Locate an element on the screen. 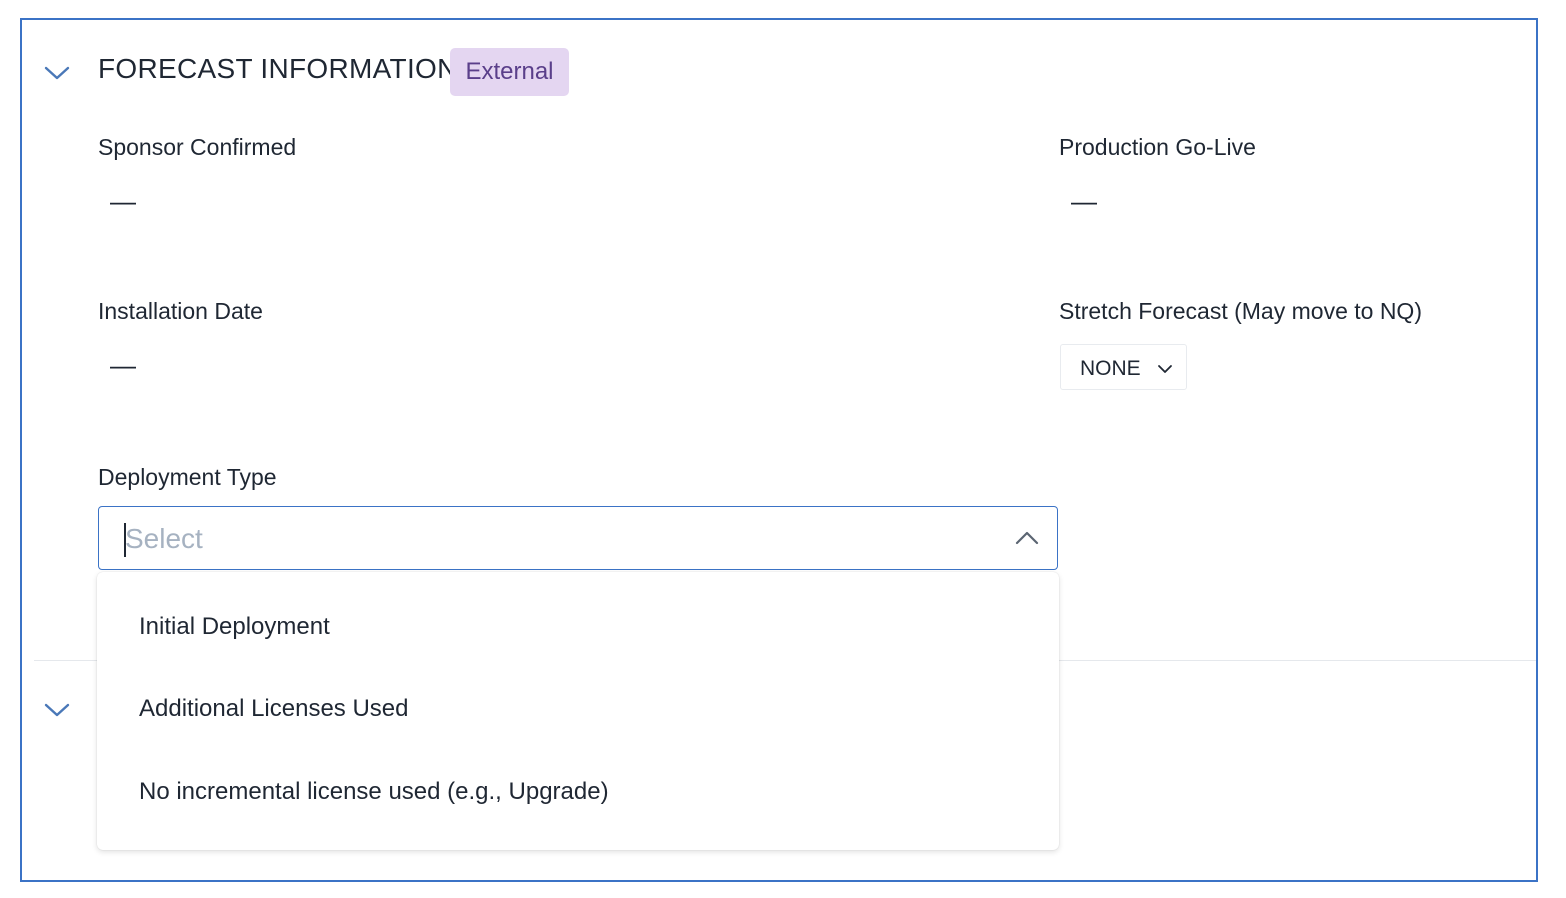  text-cursor is located at coordinates (125, 540).